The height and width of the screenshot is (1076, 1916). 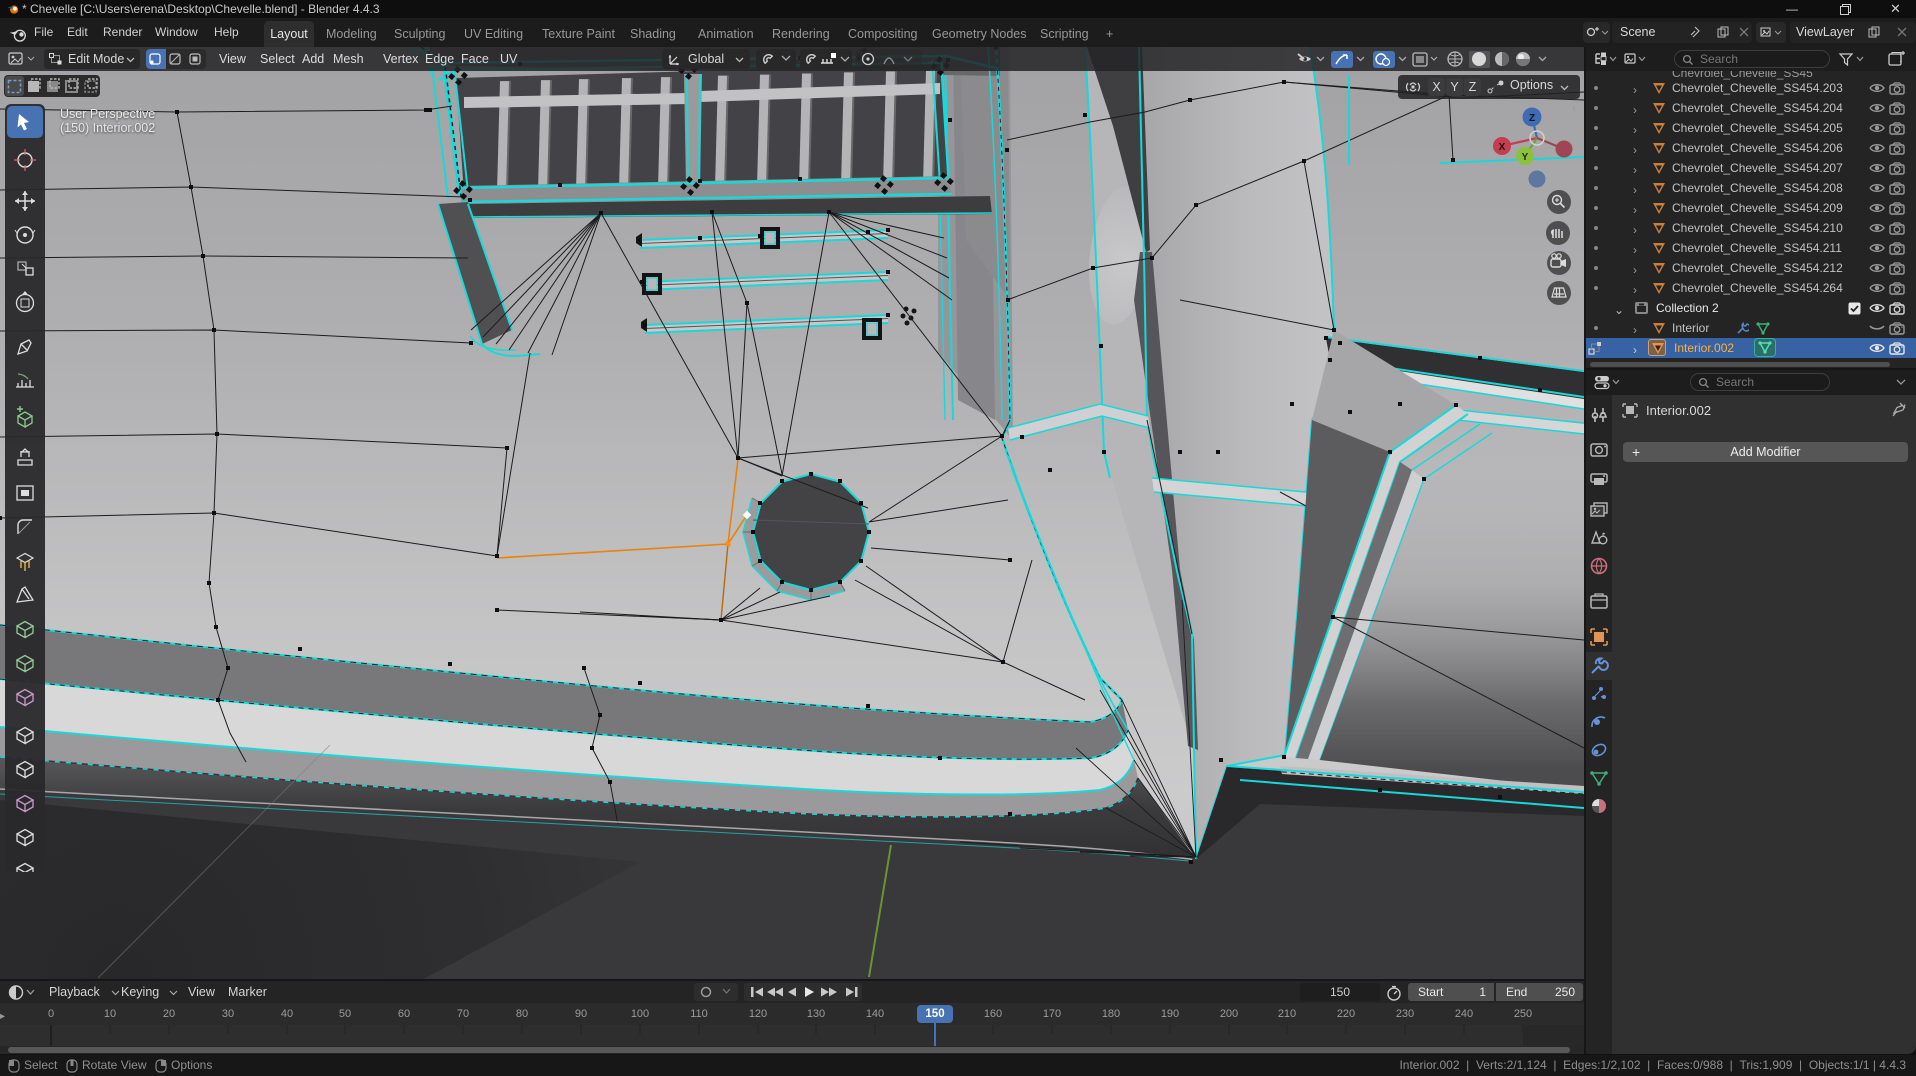 I want to click on svg-text: 20, so click(x=169, y=1014).